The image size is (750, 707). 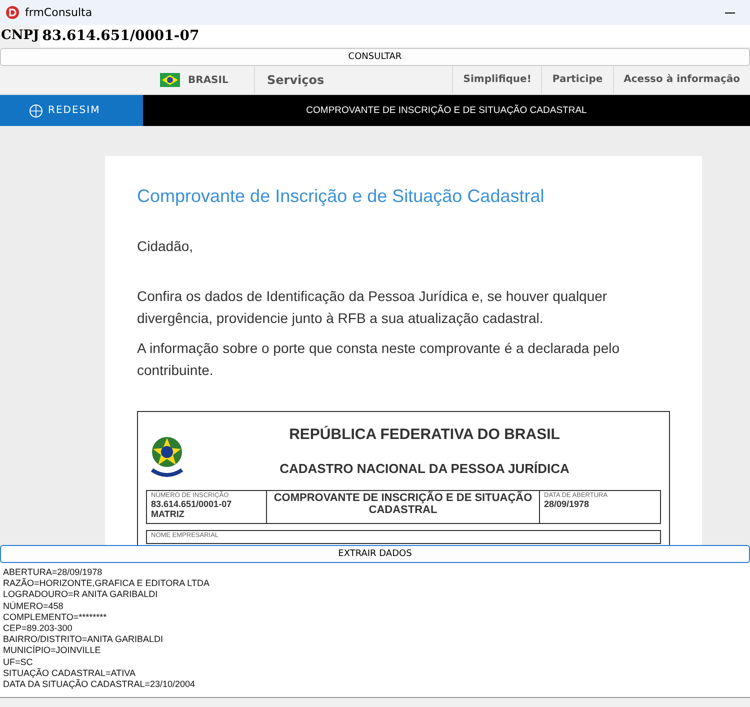 I want to click on country-label: BRASIL, so click(x=209, y=80).